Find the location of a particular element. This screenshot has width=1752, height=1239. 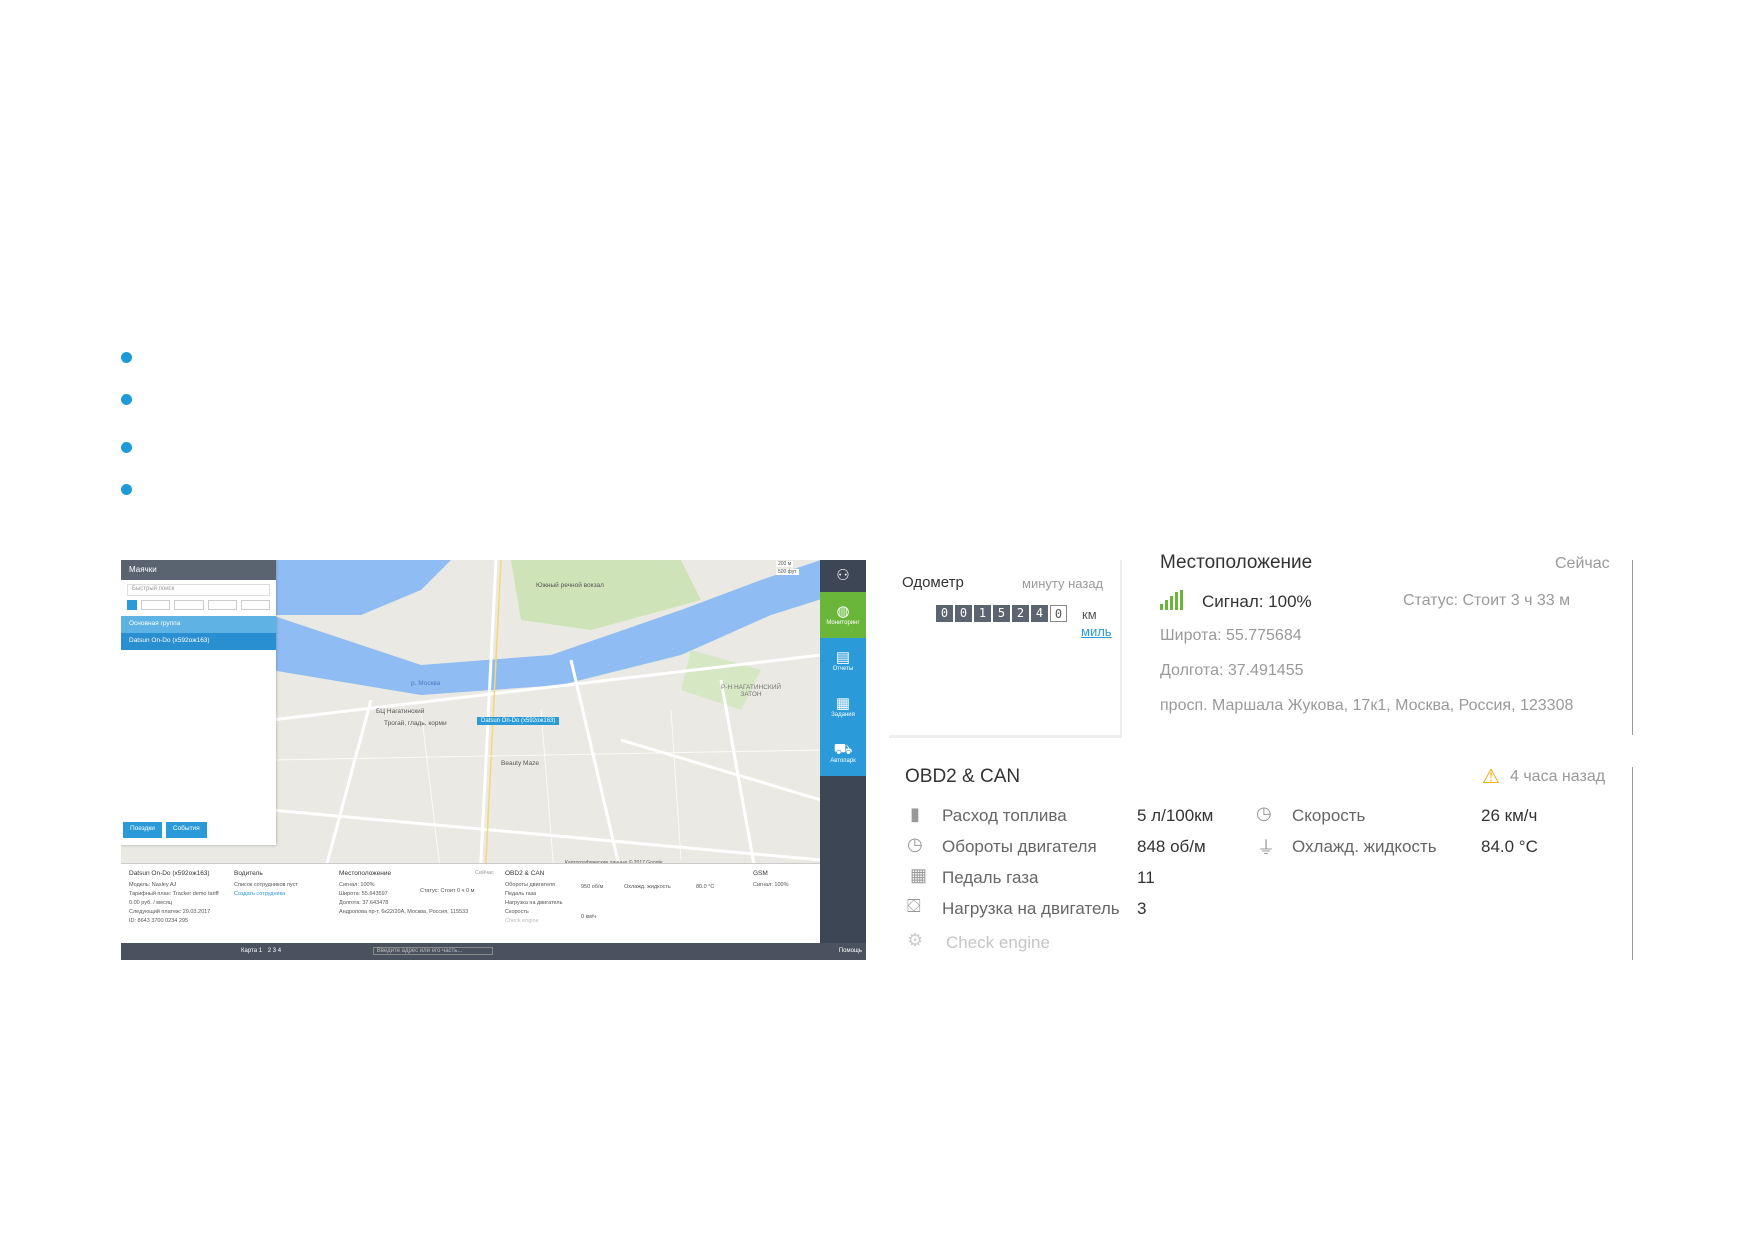

load-value: 3 is located at coordinates (1142, 908).